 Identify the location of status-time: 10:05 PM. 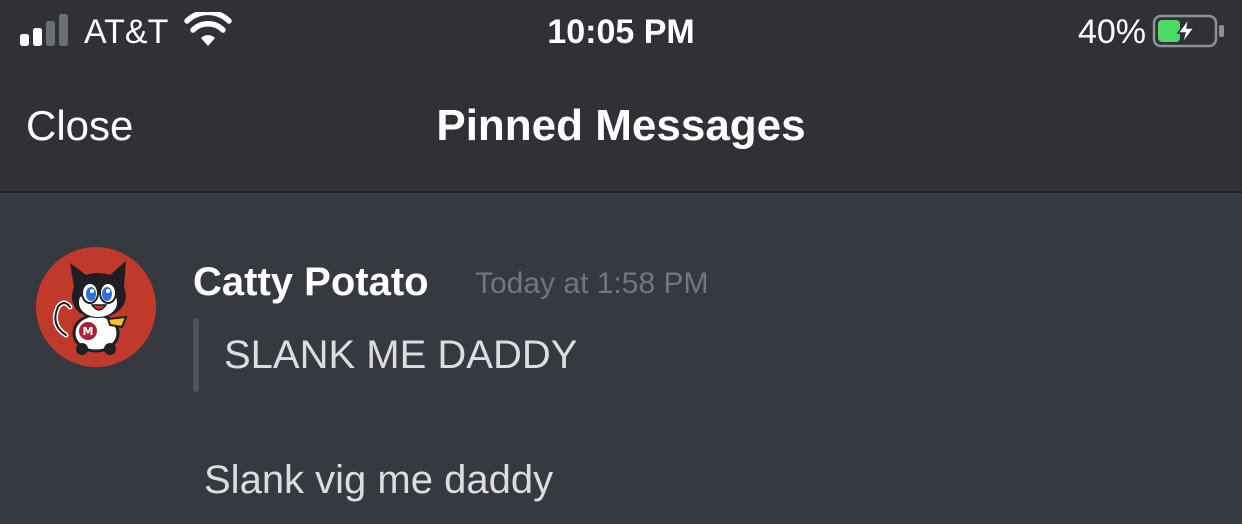
(621, 32).